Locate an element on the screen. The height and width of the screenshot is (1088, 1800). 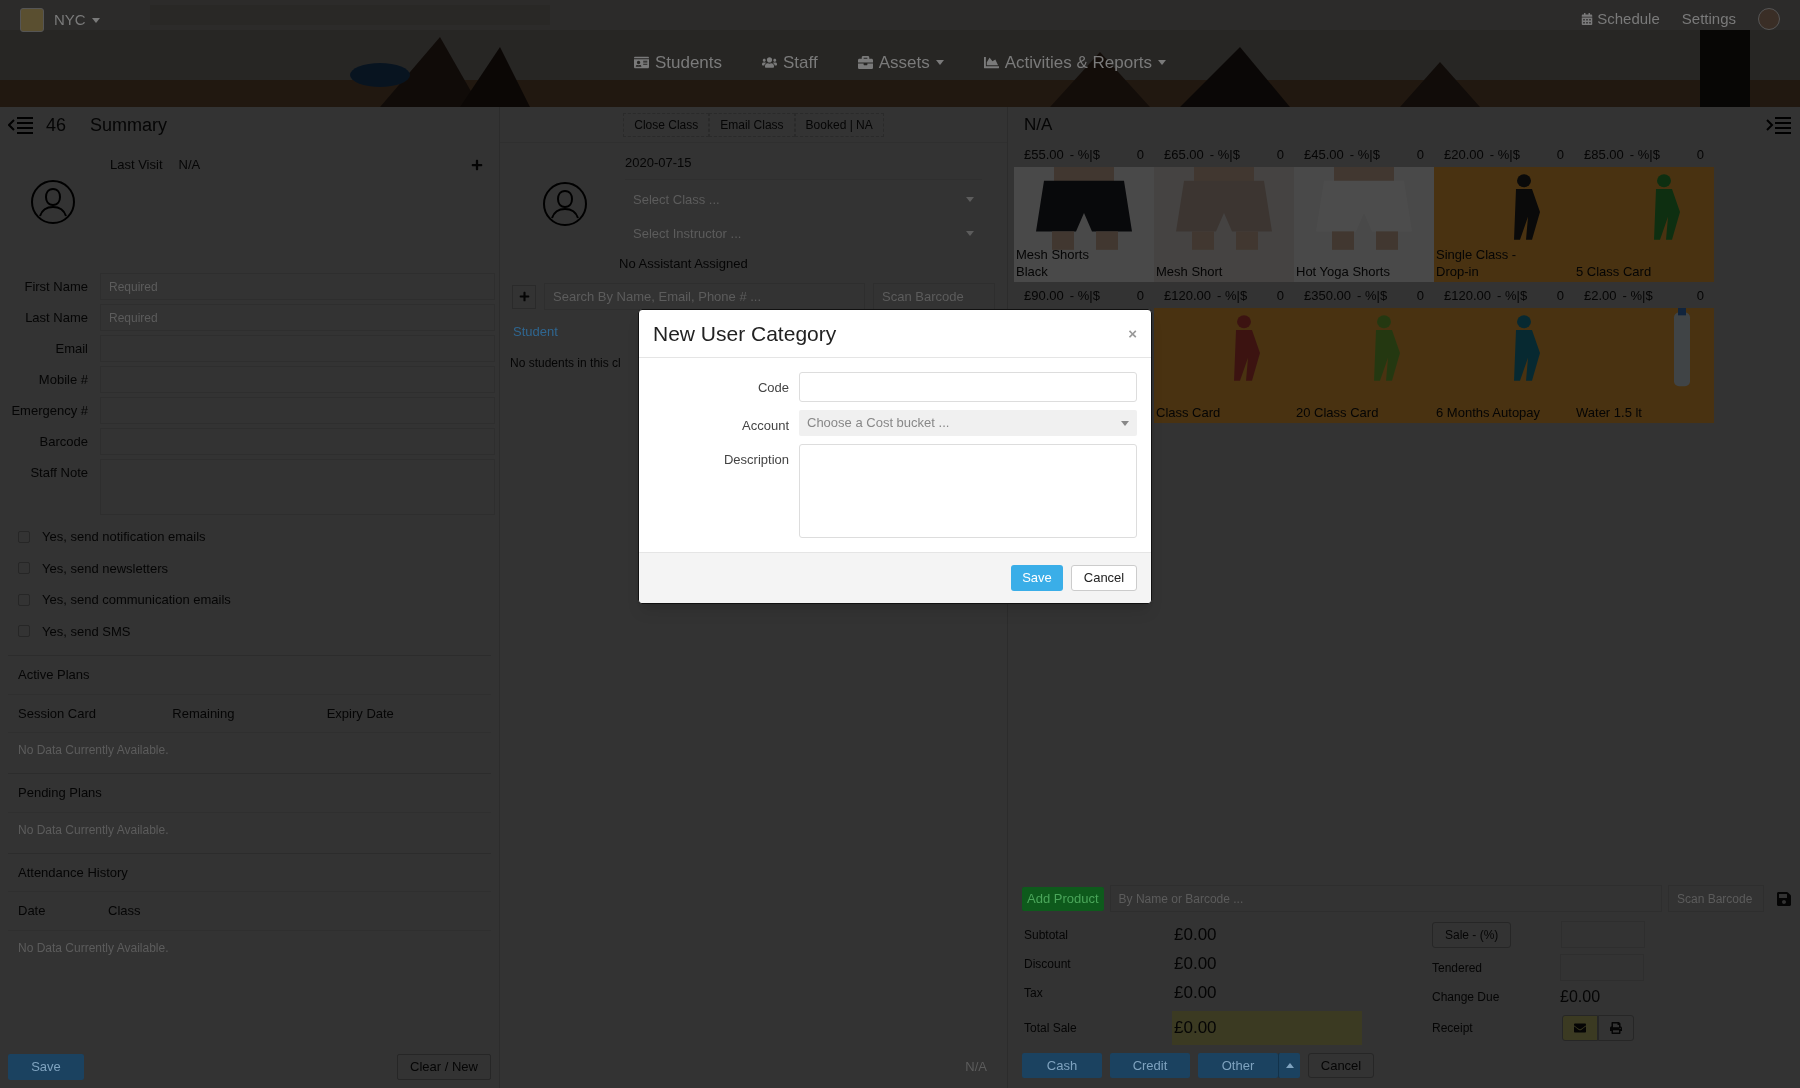
product-name: Mesh Shorts Black is located at coordinates (1052, 263).